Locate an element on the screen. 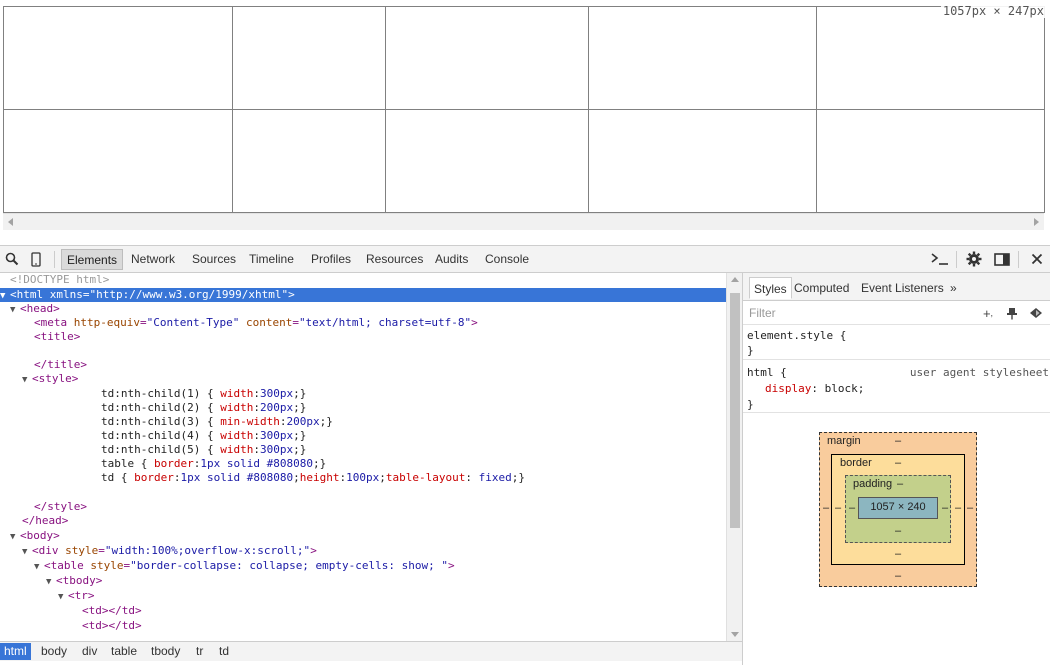  dom-tree-scrollbar is located at coordinates (734, 457).